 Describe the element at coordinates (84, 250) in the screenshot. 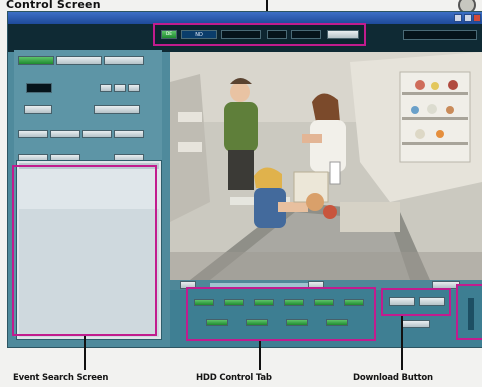

I see `event-search-highlight` at that location.